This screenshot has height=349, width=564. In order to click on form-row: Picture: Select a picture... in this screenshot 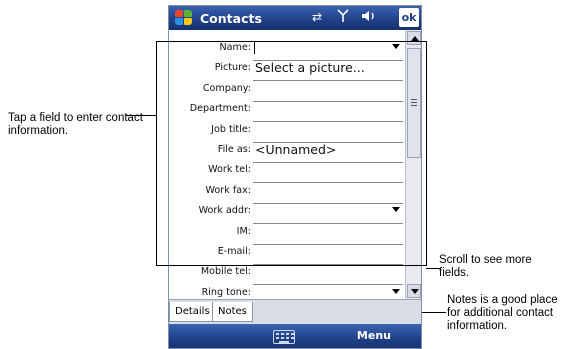, I will do `click(287, 71)`.